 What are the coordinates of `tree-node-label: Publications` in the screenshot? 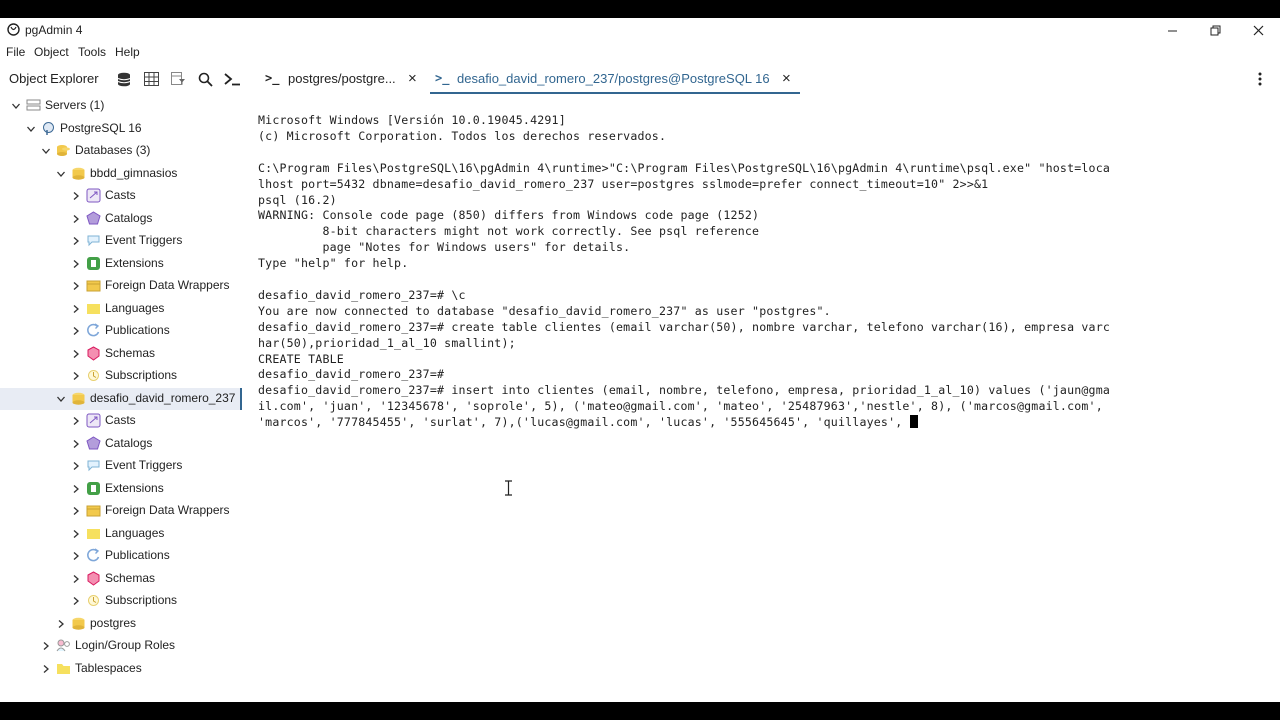 It's located at (137, 330).